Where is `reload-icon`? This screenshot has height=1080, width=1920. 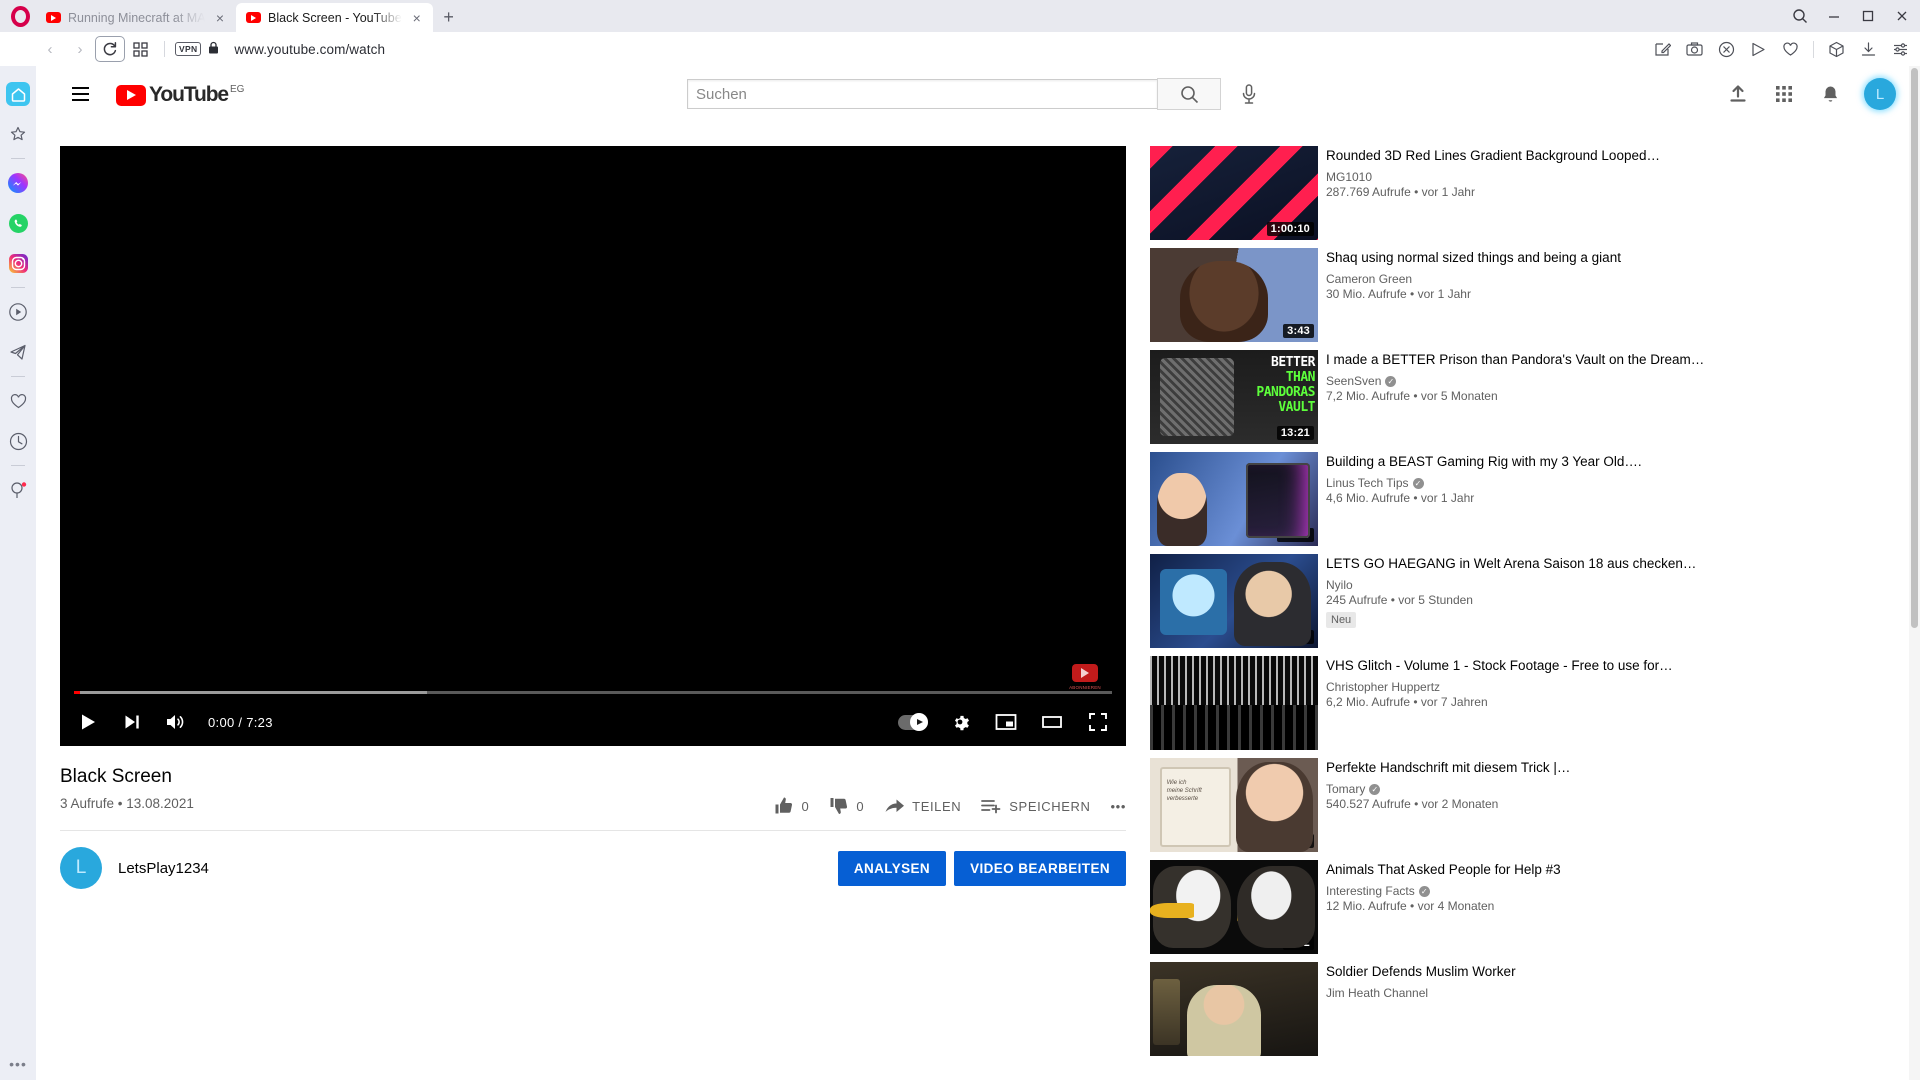
reload-icon is located at coordinates (110, 49).